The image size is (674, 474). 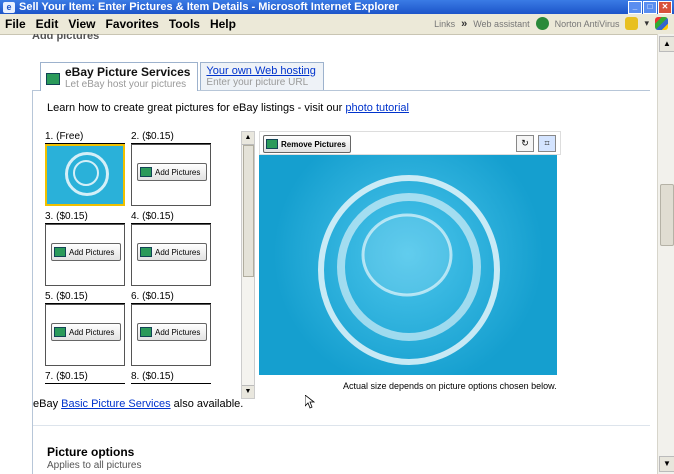 What do you see at coordinates (410, 143) in the screenshot?
I see `preview-toolbar: Remove Pictures ↻ ⌗` at bounding box center [410, 143].